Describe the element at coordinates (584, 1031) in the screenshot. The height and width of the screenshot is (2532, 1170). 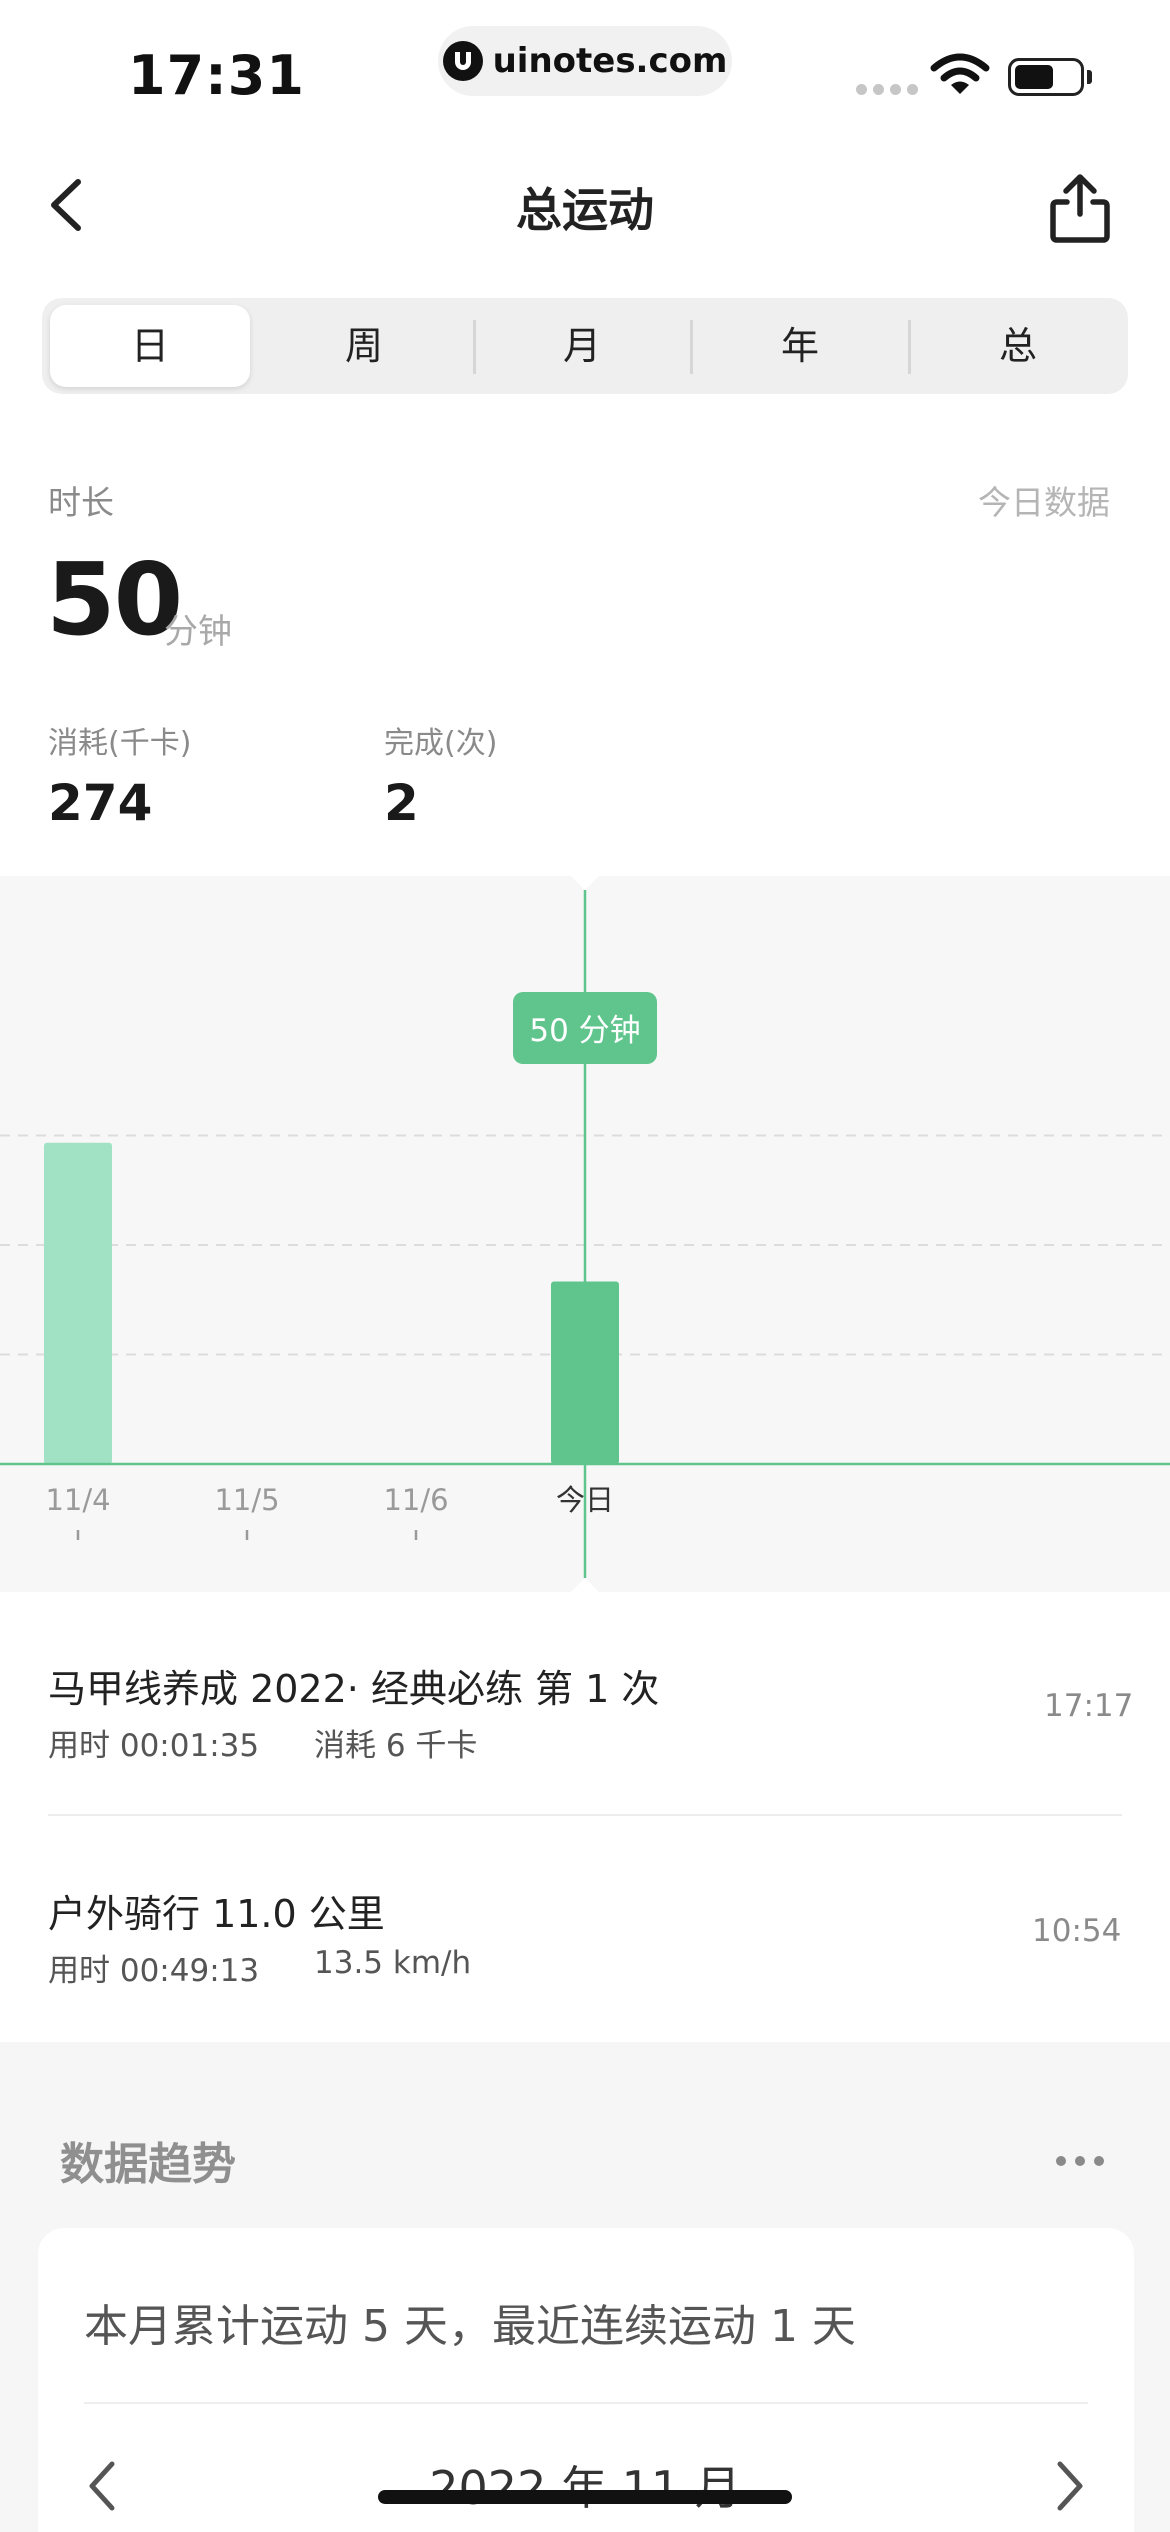
I see `chart-tooltip-text: 50 分钟` at that location.